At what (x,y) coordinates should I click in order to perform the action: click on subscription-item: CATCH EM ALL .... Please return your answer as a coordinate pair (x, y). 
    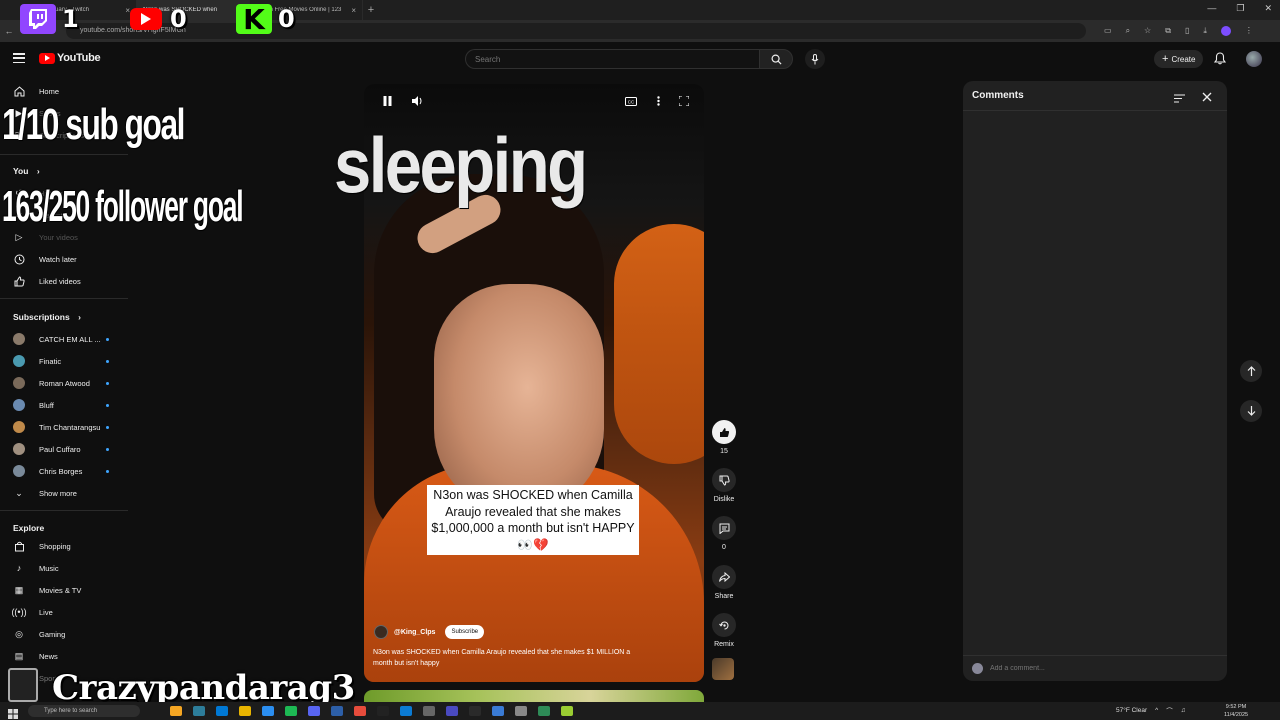
    Looking at the image, I should click on (64, 339).